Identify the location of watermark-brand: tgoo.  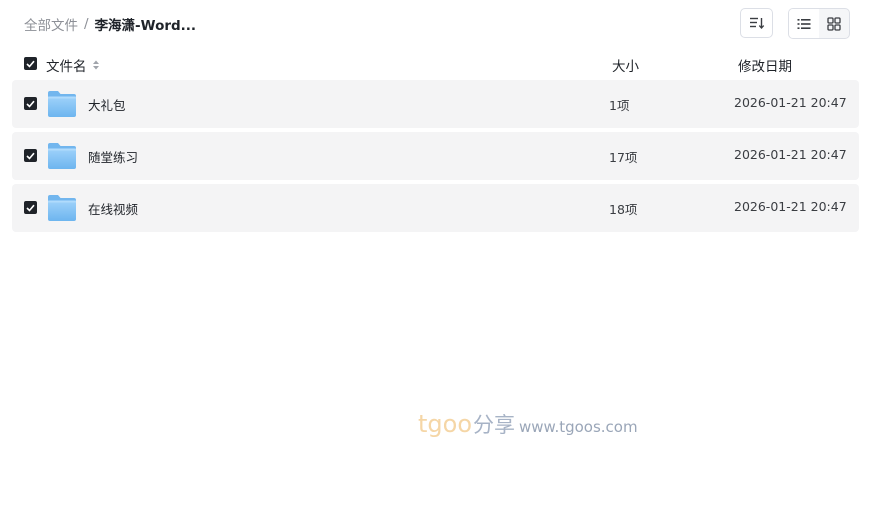
(445, 424).